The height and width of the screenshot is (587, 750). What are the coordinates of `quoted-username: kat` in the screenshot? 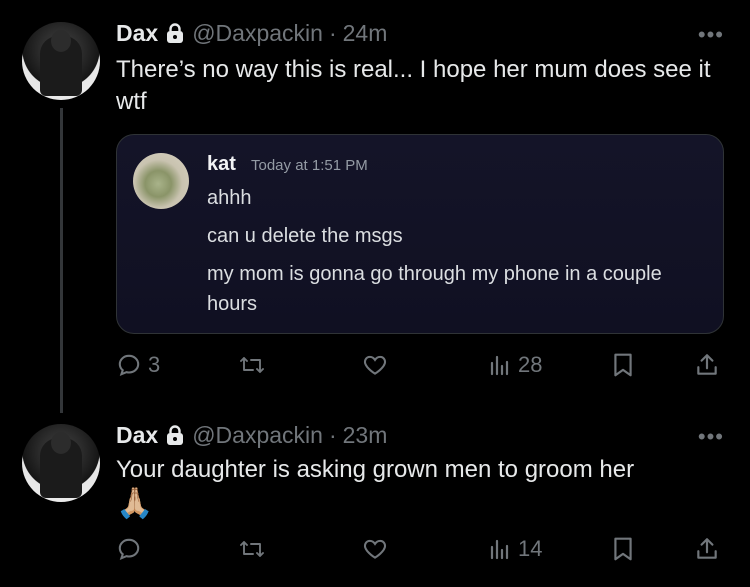 It's located at (221, 164).